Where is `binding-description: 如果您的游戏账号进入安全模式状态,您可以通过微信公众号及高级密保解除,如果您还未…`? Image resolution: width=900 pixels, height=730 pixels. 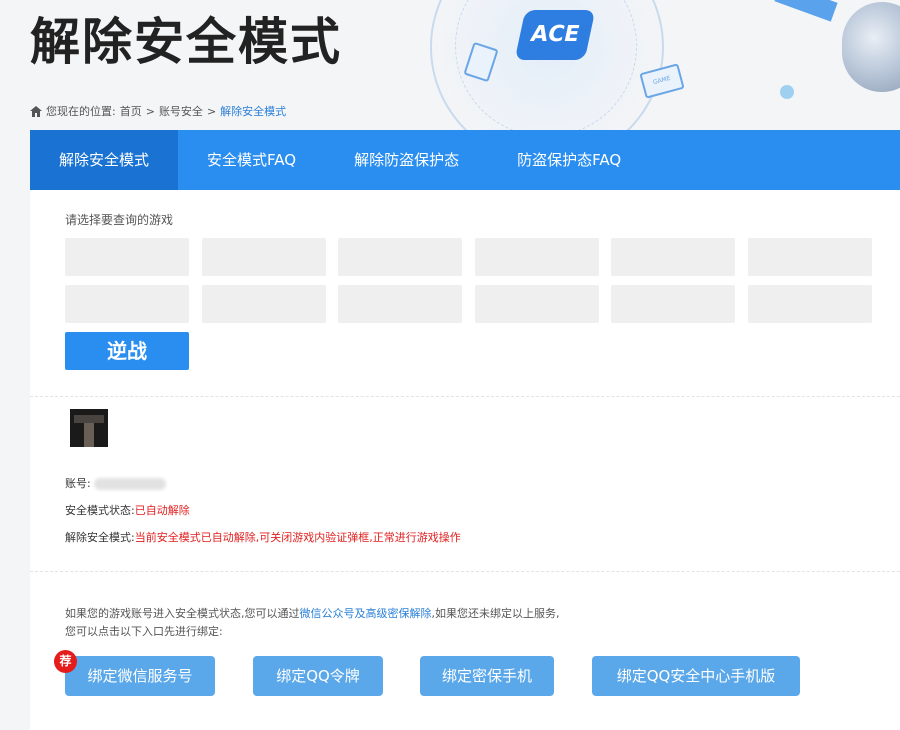 binding-description: 如果您的游戏账号进入安全模式状态,您可以通过微信公众号及高级密保解除,如果您还未… is located at coordinates (312, 623).